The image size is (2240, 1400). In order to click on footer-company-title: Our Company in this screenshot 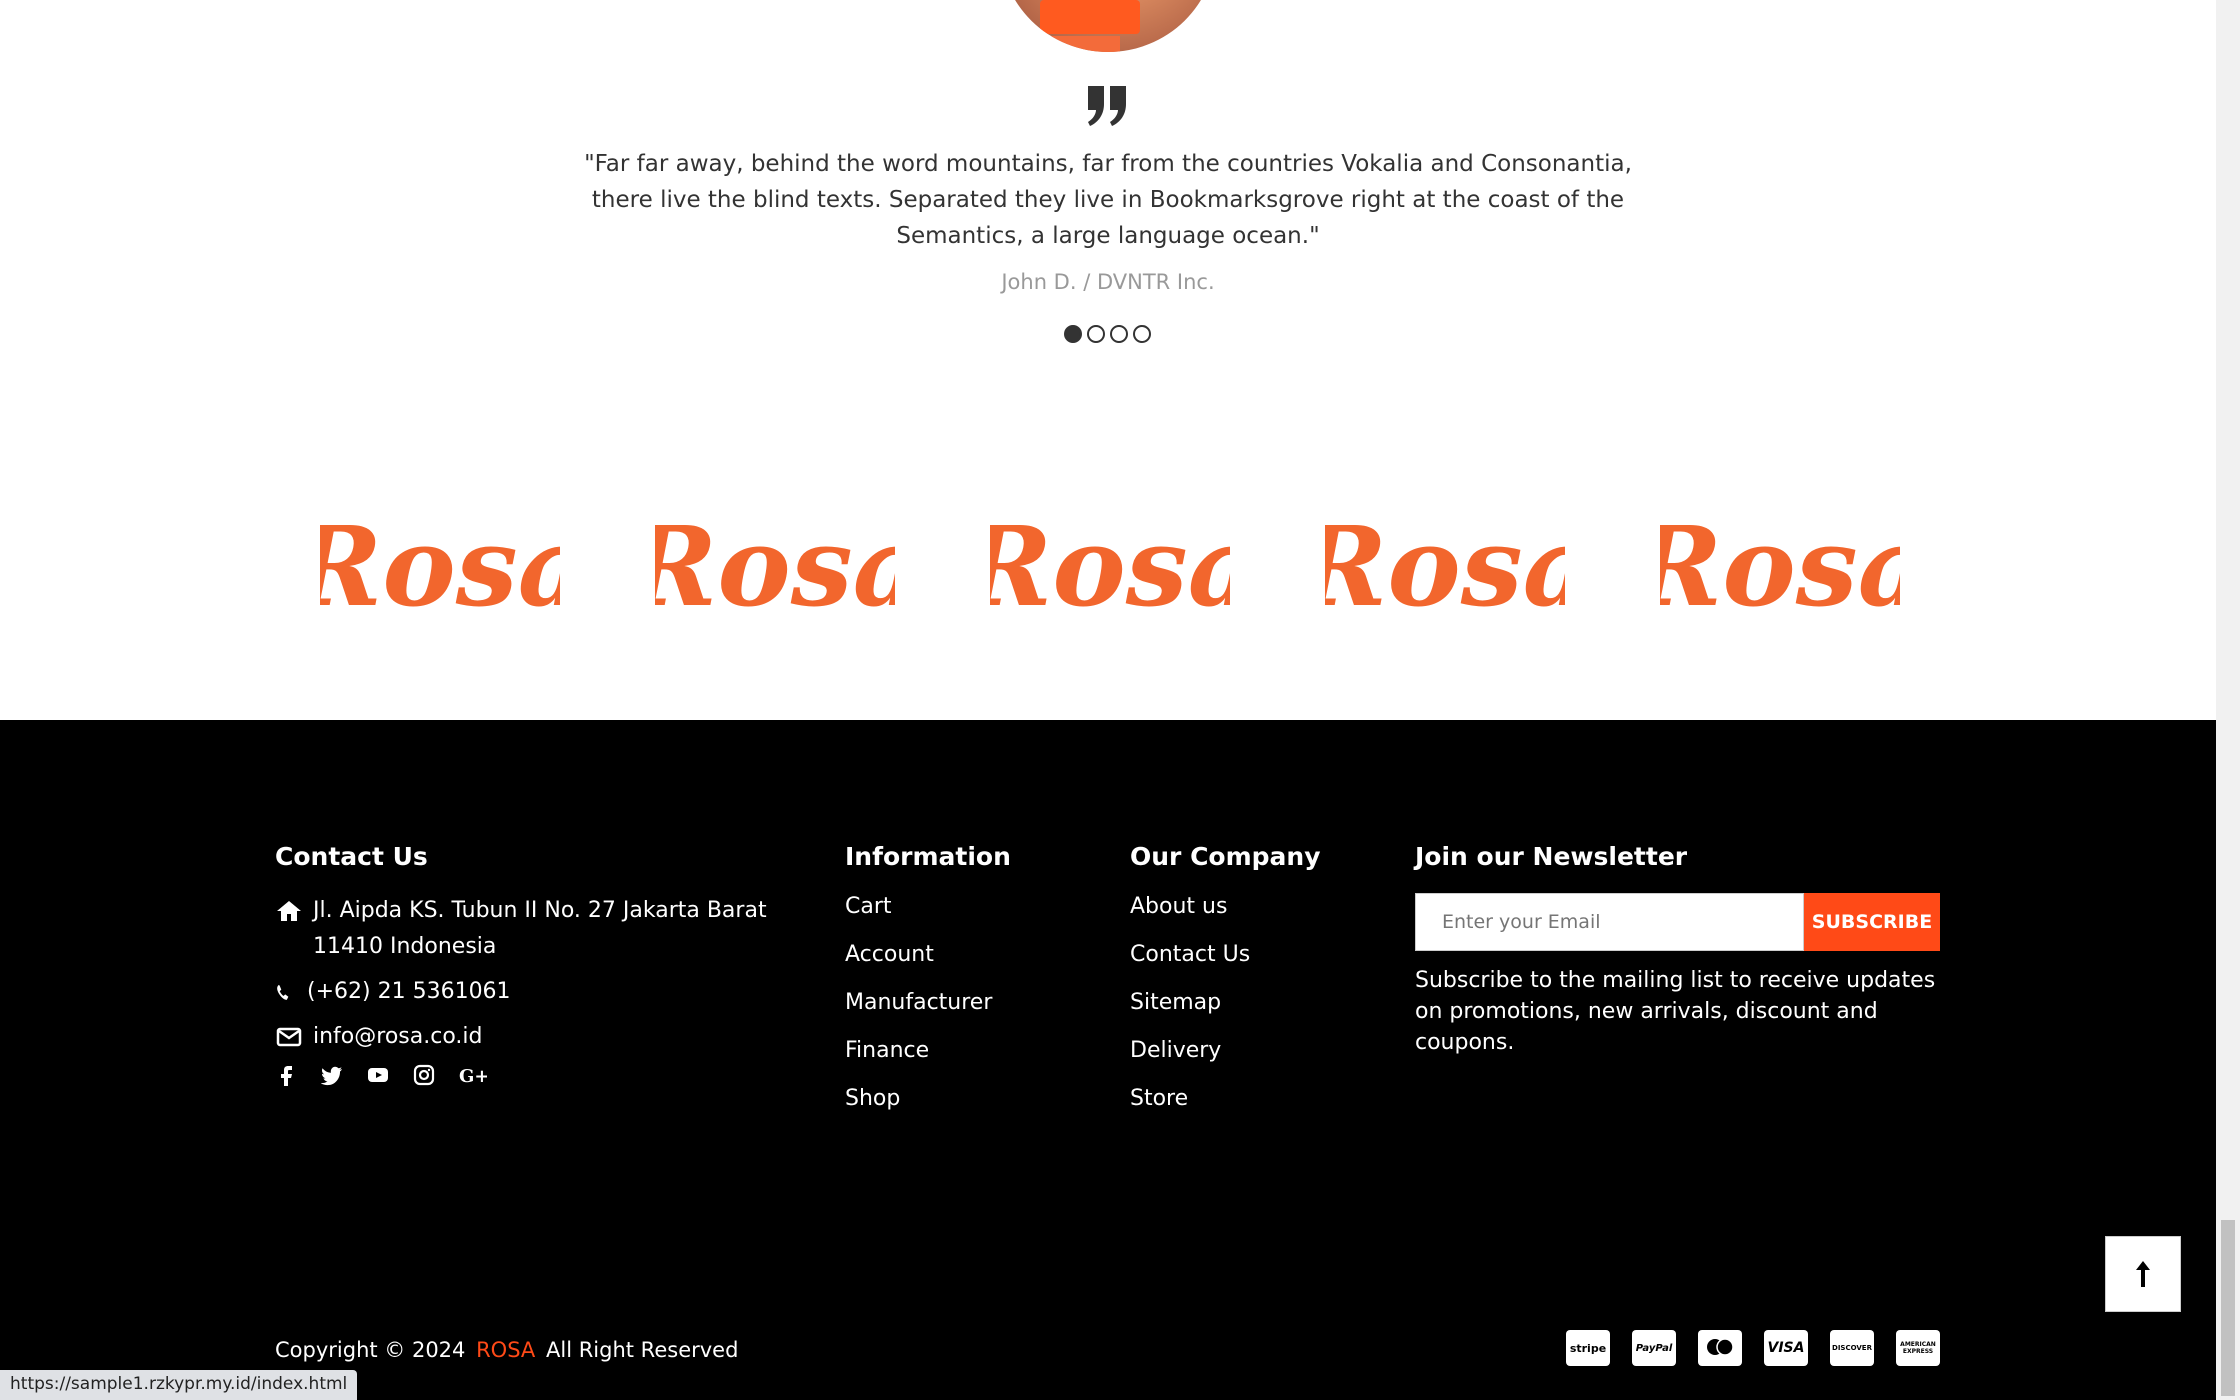, I will do `click(1225, 856)`.